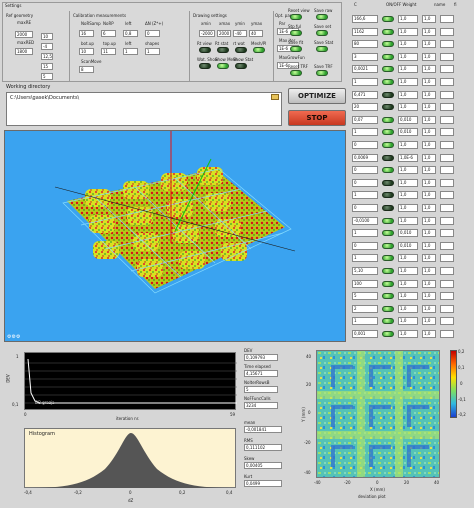 Image resolution: width=474 pixels, height=508 pixels. Describe the element at coordinates (241, 50) in the screenshot. I see `rt-wat-toggle` at that location.